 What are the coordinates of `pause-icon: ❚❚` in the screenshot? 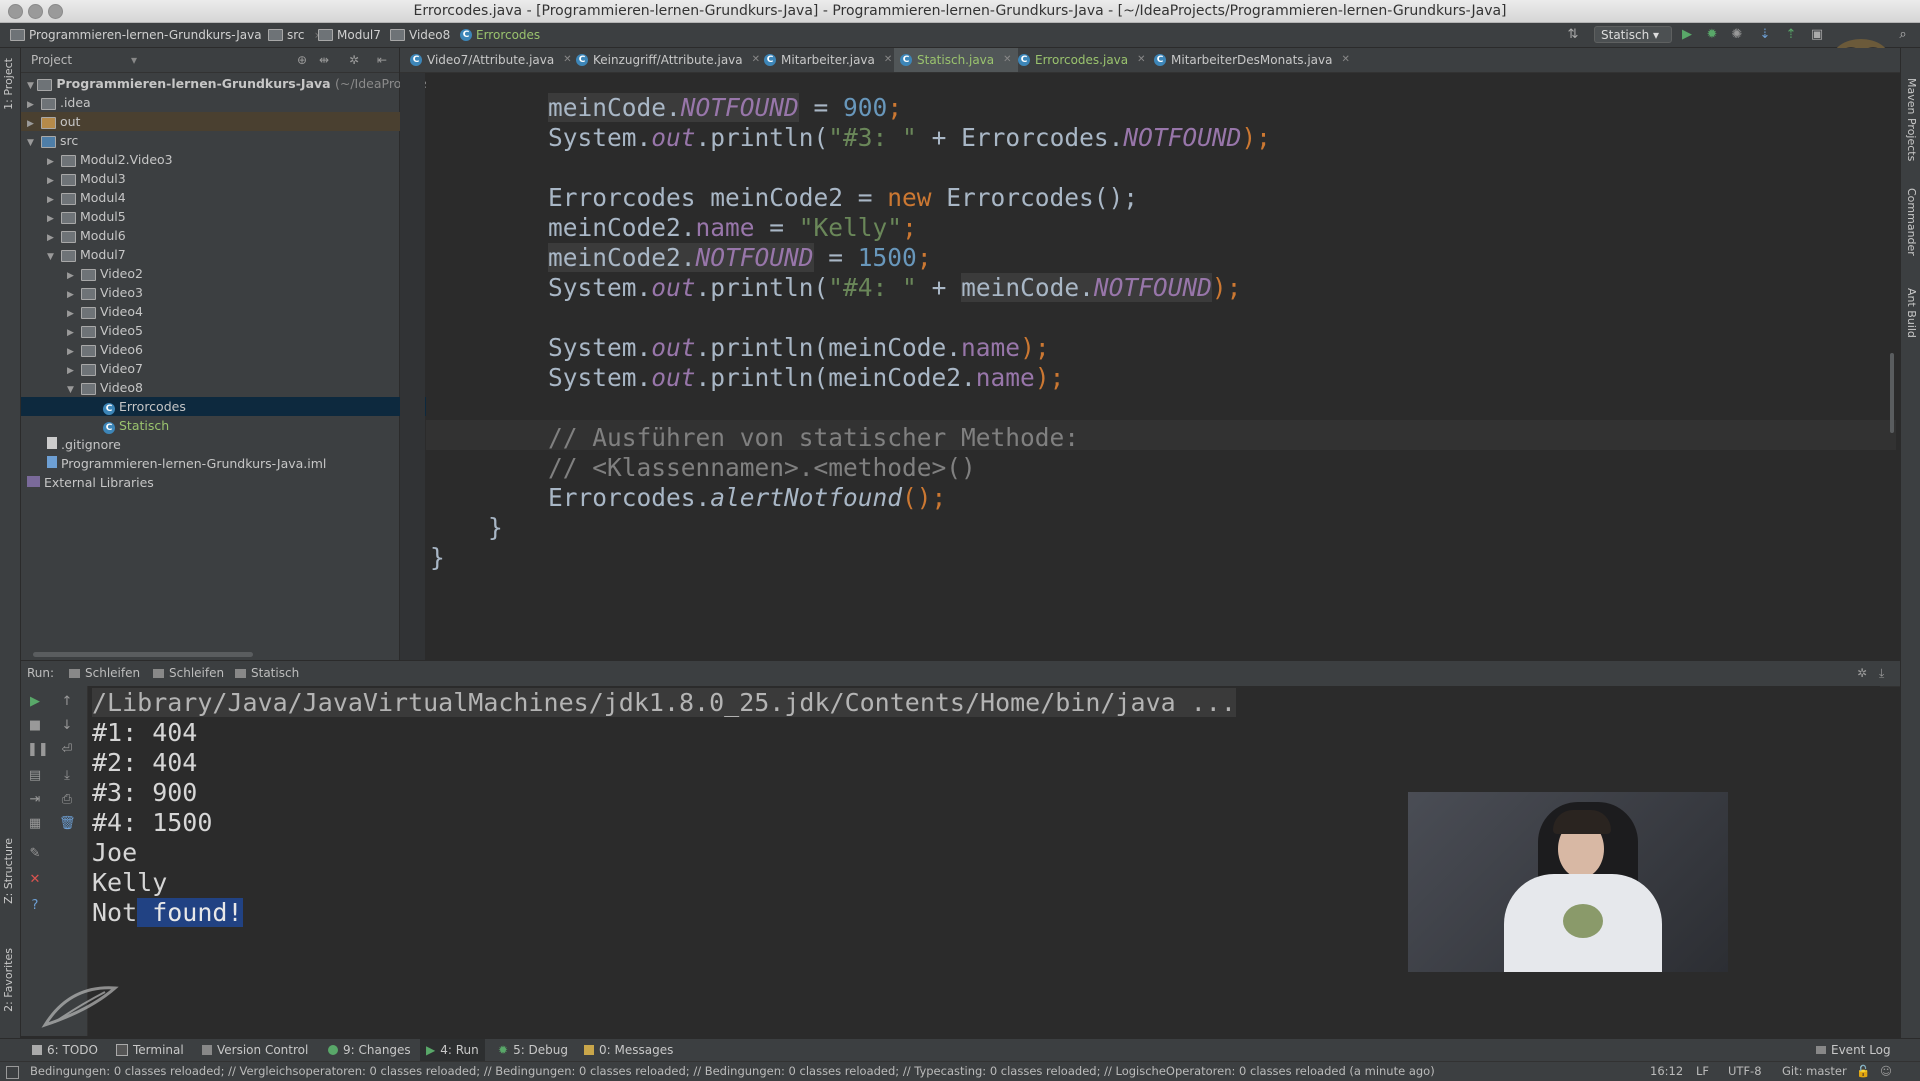 It's located at (38, 750).